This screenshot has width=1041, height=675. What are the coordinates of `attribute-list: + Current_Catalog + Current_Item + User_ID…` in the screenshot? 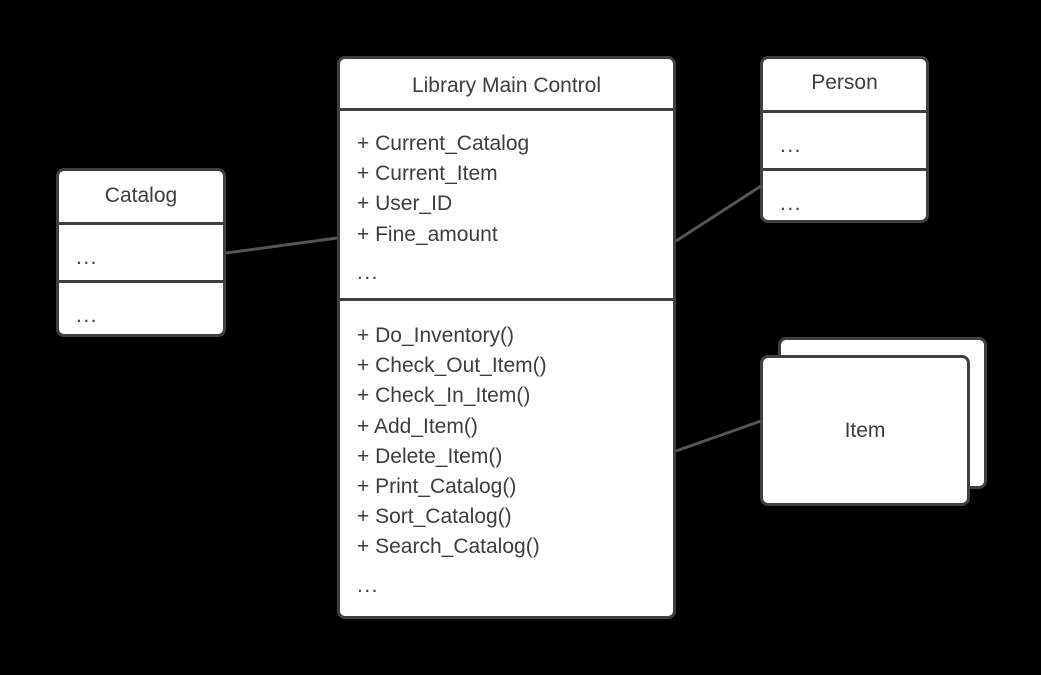 It's located at (443, 208).